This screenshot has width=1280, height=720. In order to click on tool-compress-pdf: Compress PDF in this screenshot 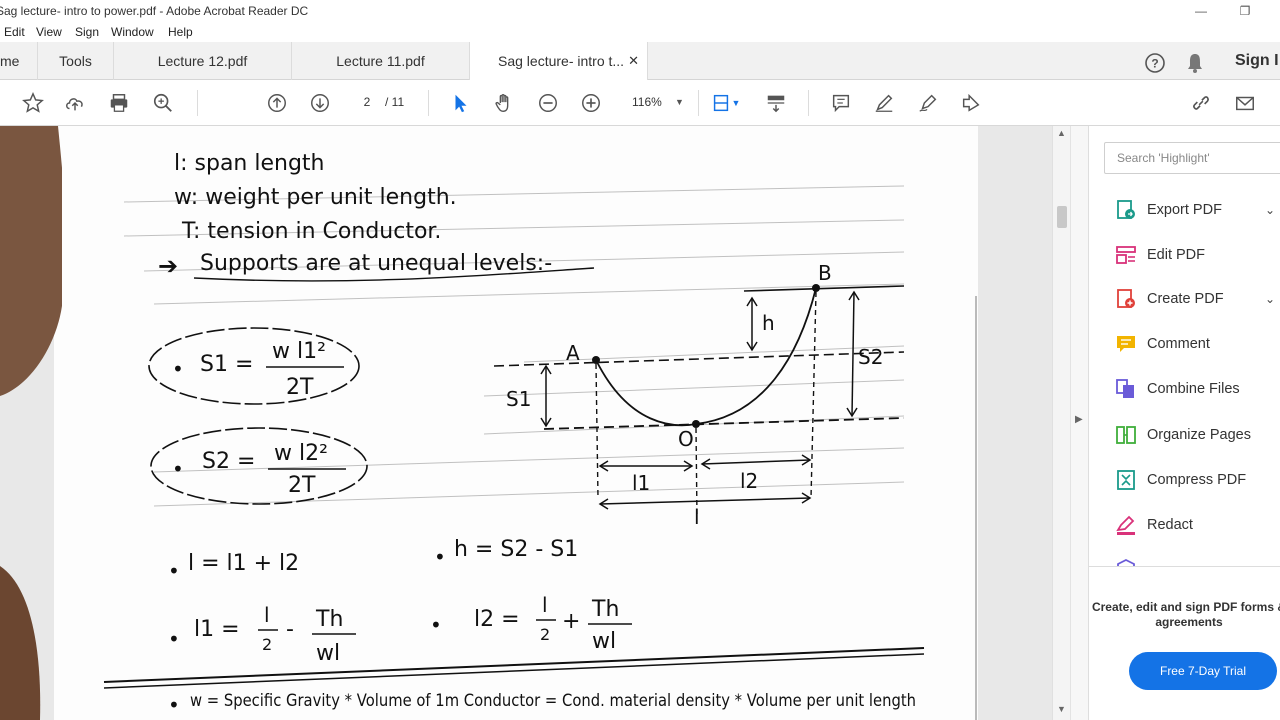, I will do `click(1197, 480)`.